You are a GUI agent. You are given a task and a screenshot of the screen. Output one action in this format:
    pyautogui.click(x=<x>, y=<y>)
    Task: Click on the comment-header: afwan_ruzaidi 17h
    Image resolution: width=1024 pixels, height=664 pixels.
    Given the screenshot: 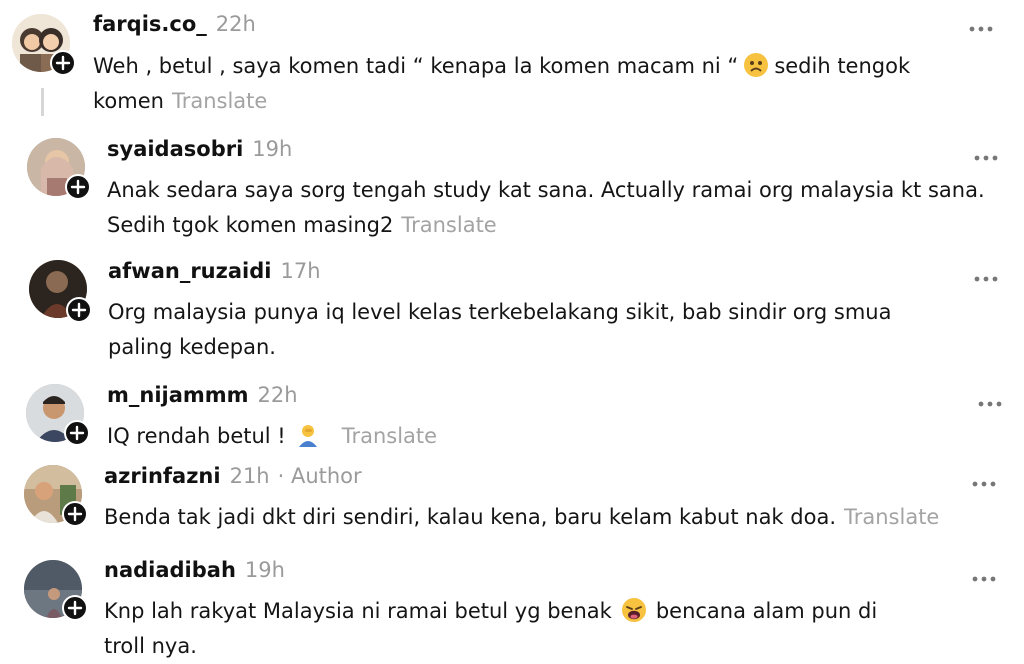 What is the action you would take?
    pyautogui.click(x=214, y=271)
    